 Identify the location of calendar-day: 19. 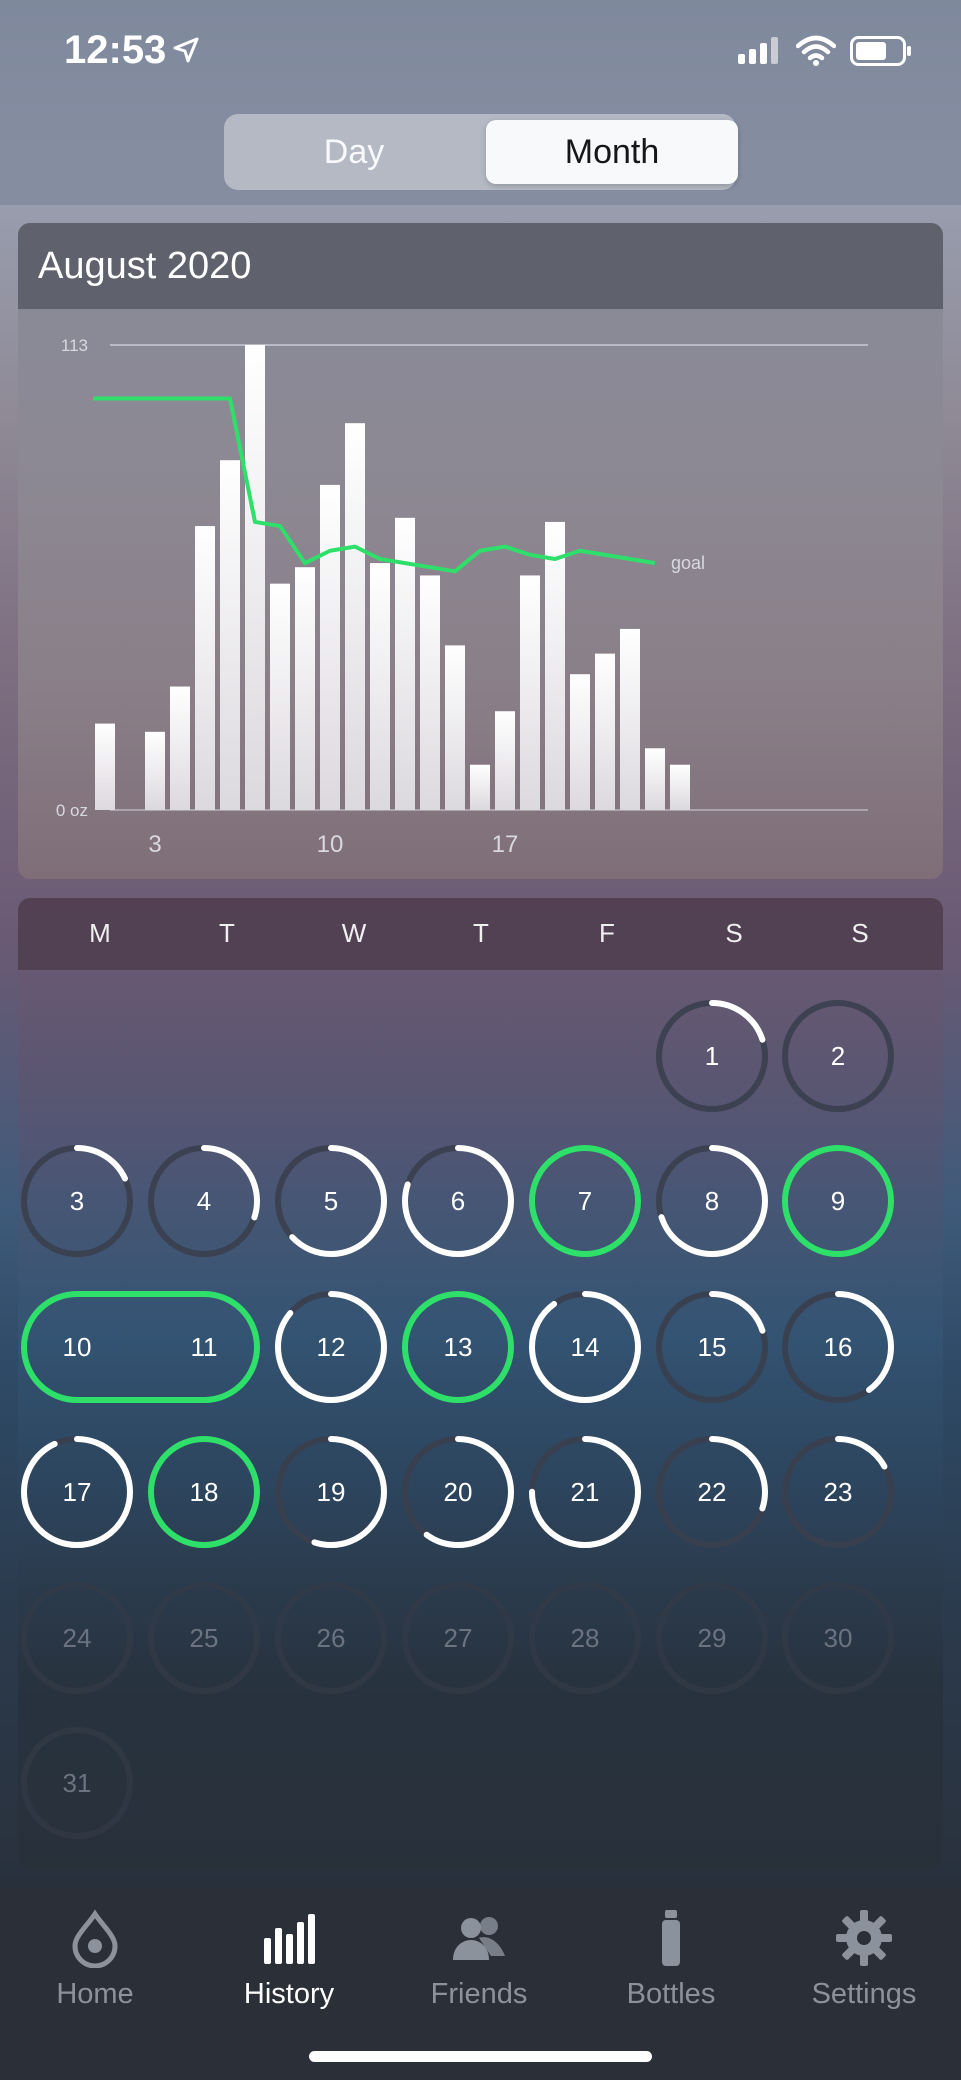
(331, 1492).